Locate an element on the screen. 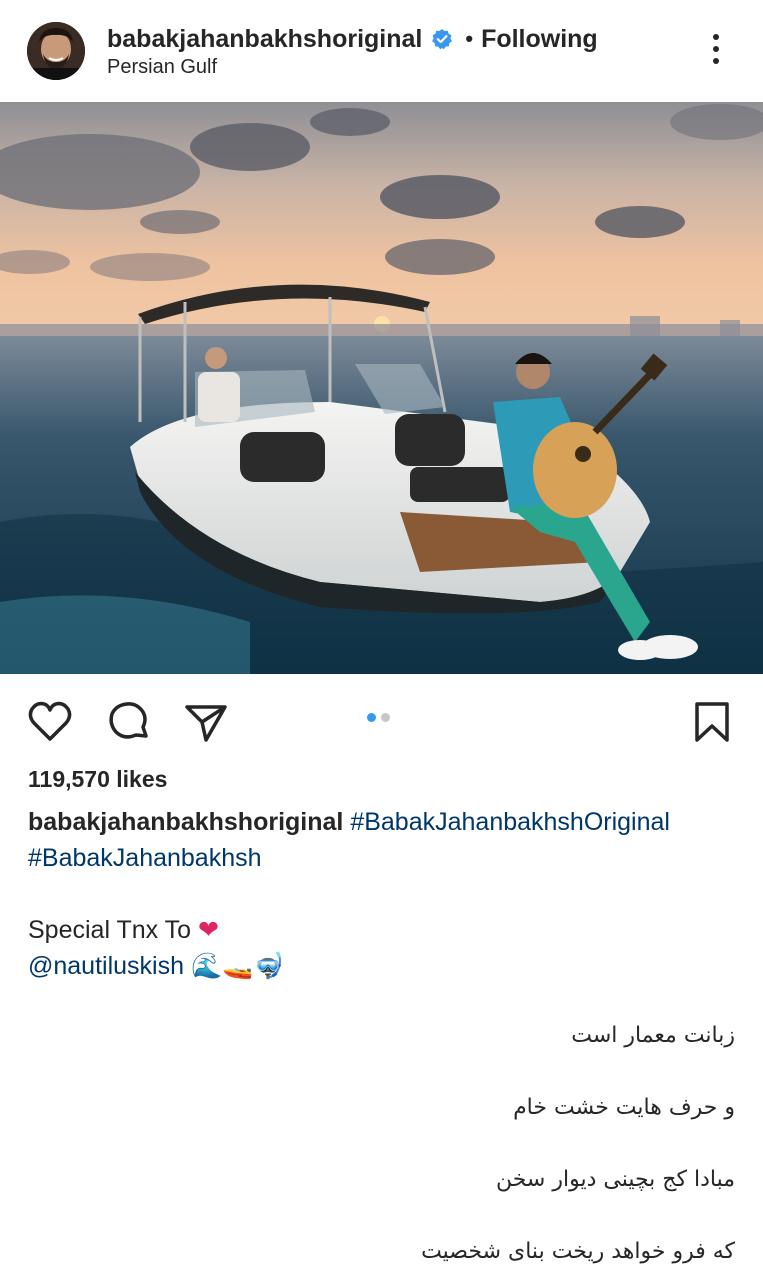  post-actions is located at coordinates (381, 718).